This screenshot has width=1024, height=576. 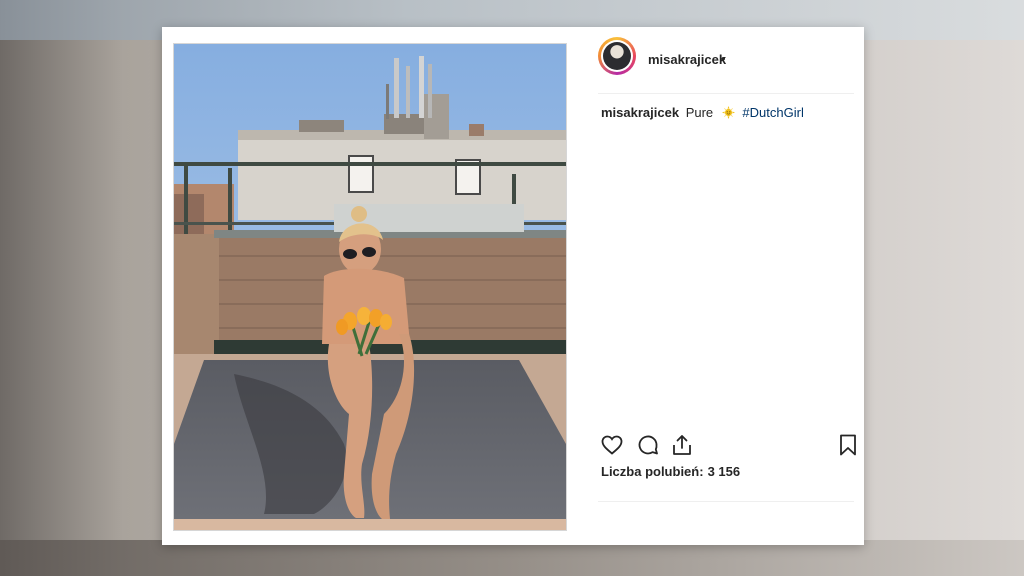 I want to click on caption-username: misakrajicek, so click(x=640, y=112).